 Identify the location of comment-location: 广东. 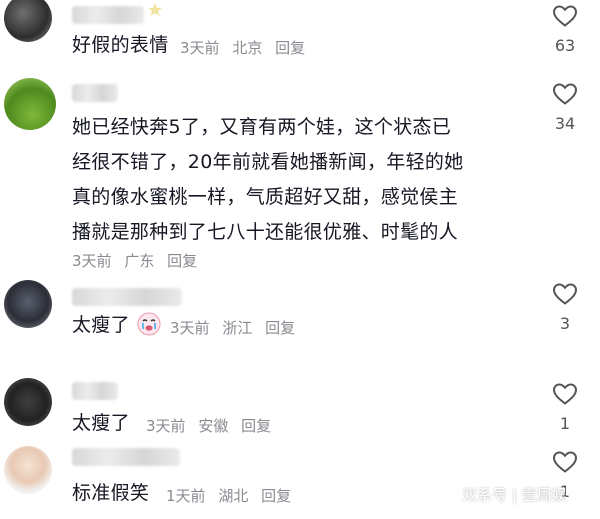
(139, 261).